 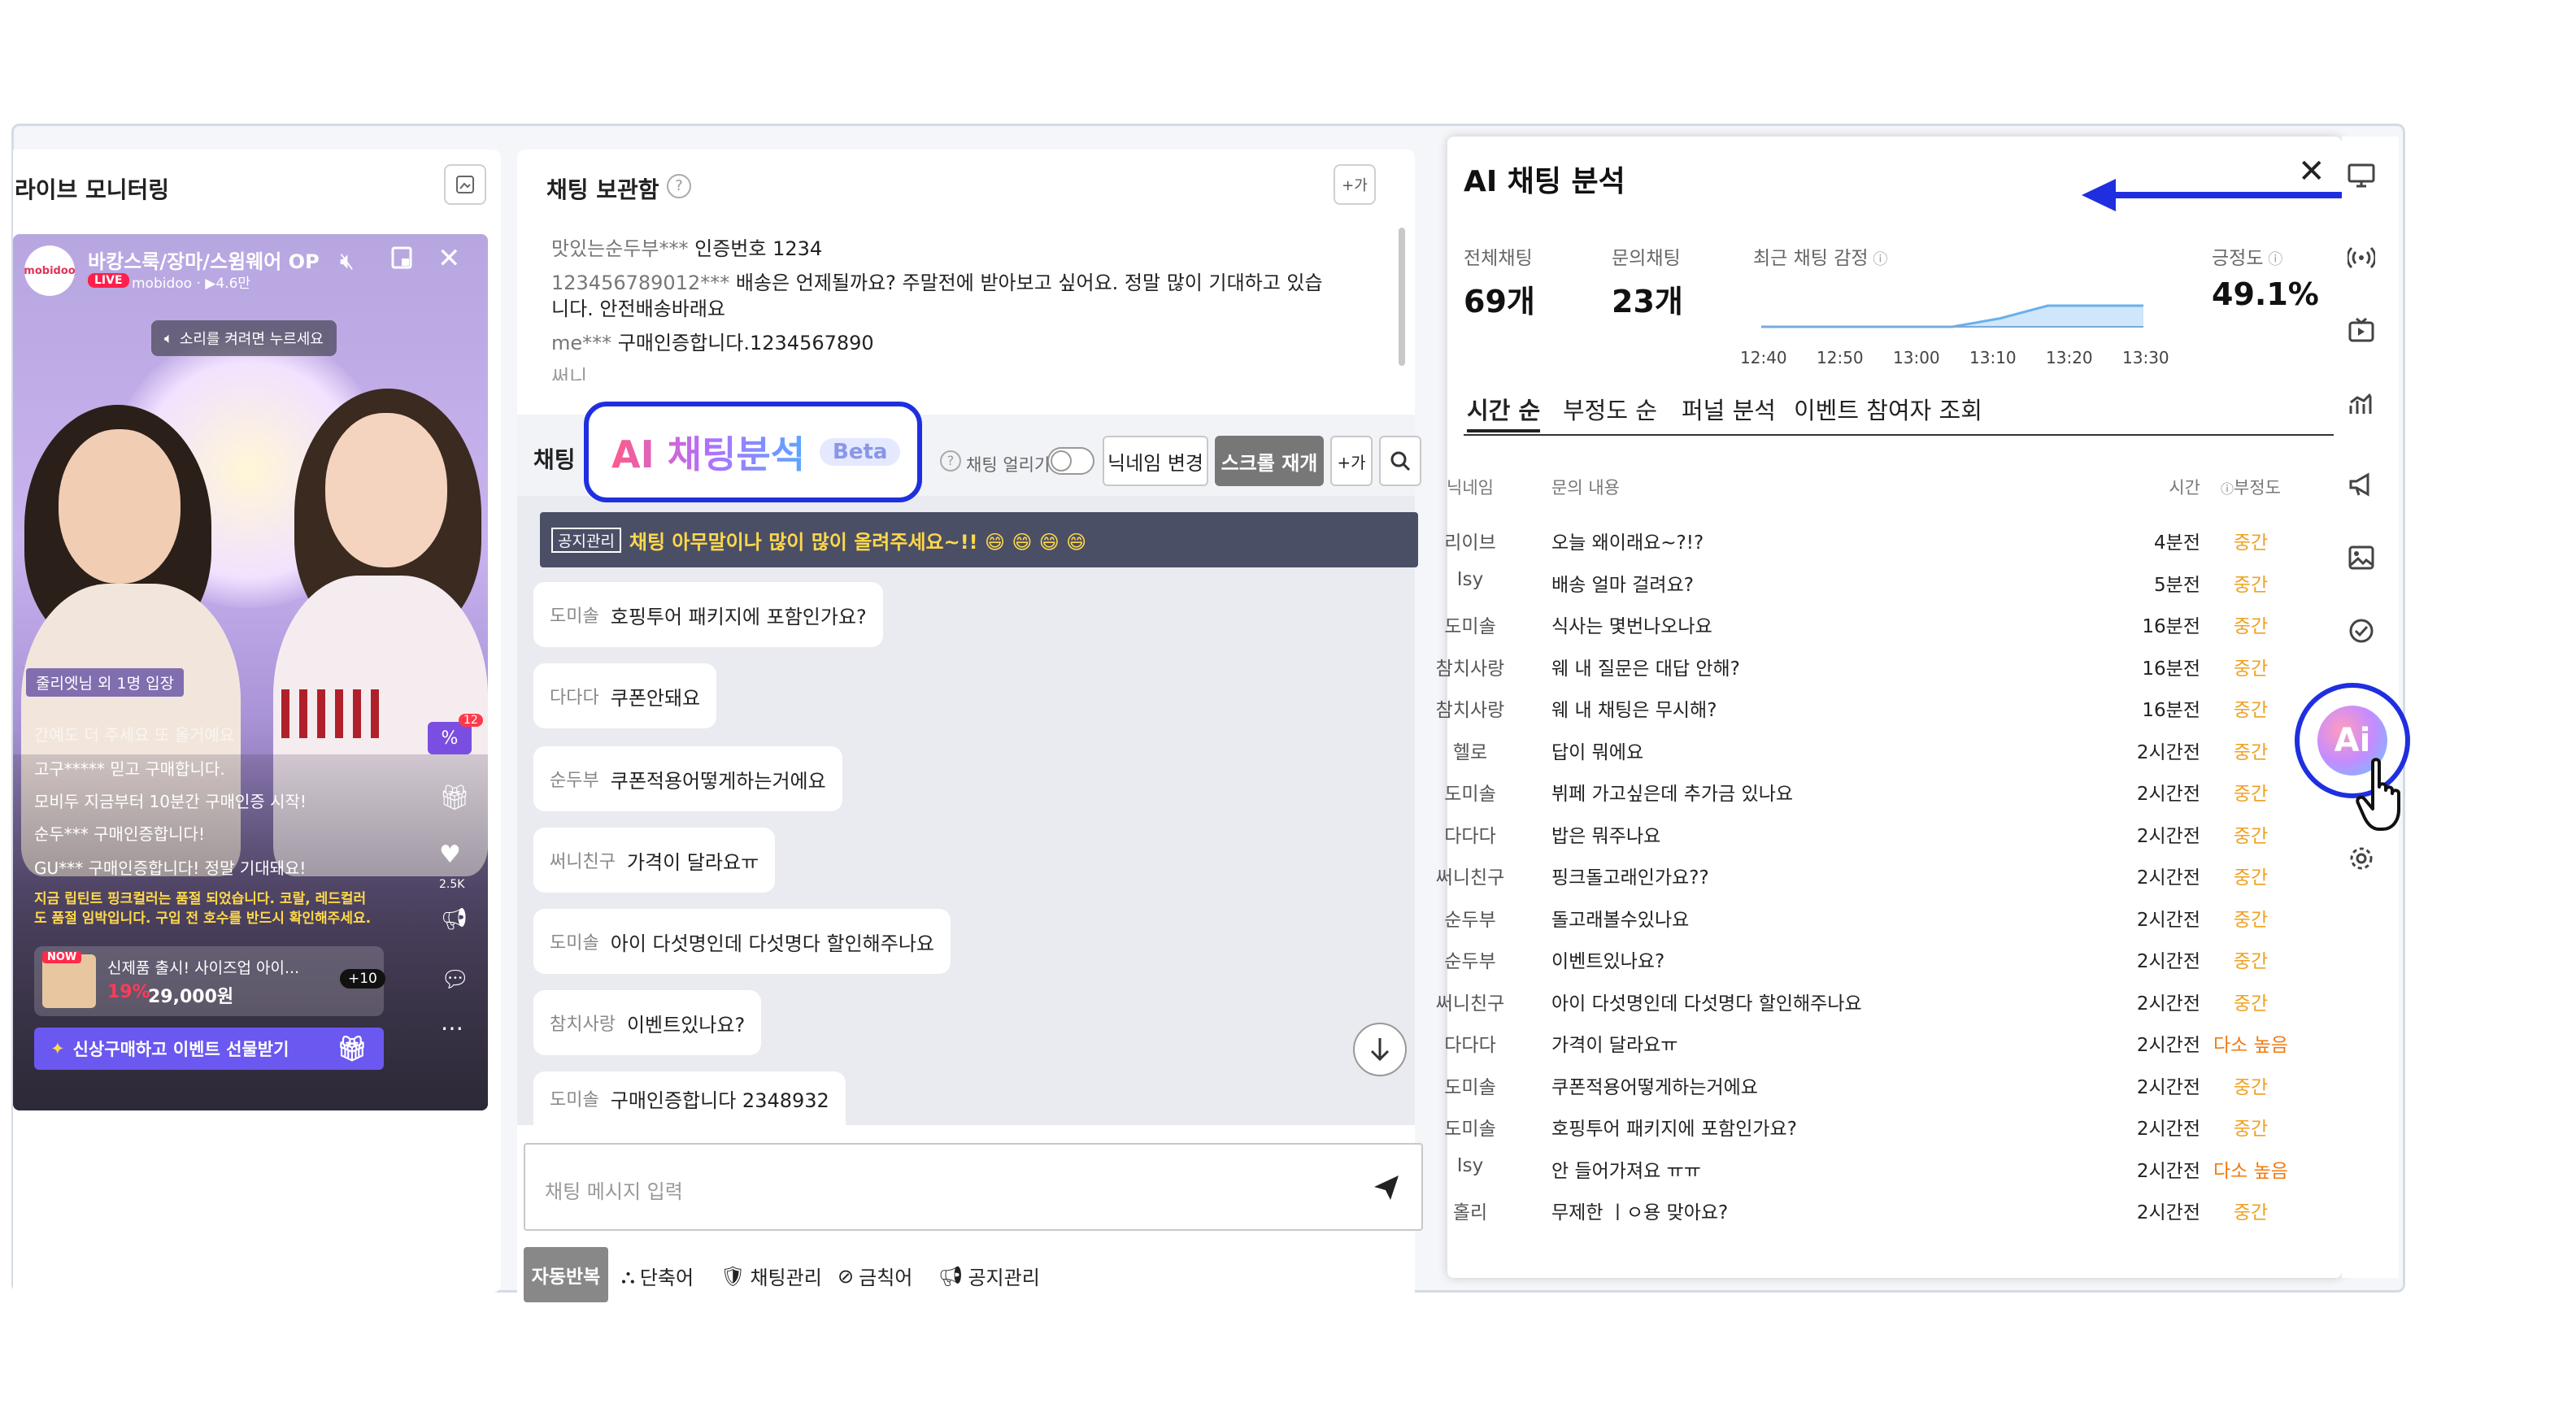 What do you see at coordinates (647, 1022) in the screenshot?
I see `chat-bubble: 참치사랑 이벤트있나요?` at bounding box center [647, 1022].